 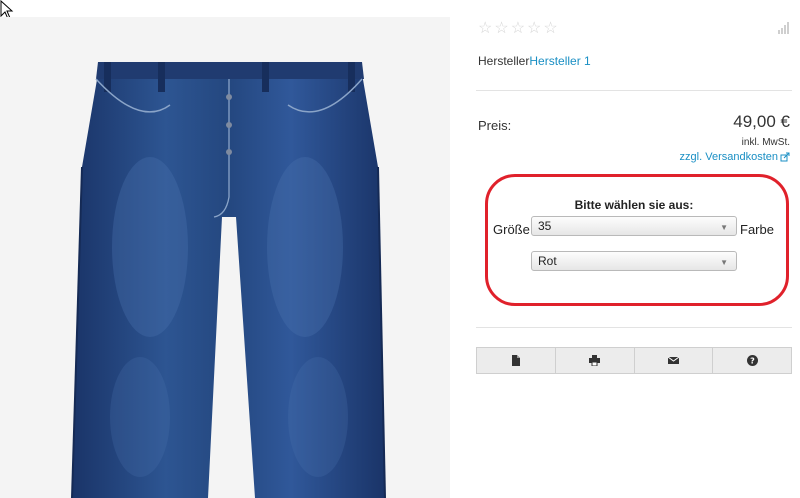 I want to click on external-link-icon, so click(x=785, y=157).